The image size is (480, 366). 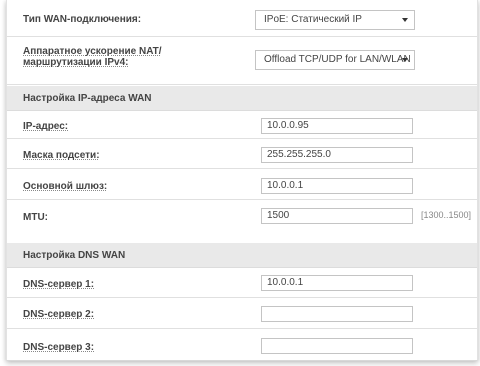 What do you see at coordinates (242, 344) in the screenshot?
I see `dns3-row: DNS-сервер 3:` at bounding box center [242, 344].